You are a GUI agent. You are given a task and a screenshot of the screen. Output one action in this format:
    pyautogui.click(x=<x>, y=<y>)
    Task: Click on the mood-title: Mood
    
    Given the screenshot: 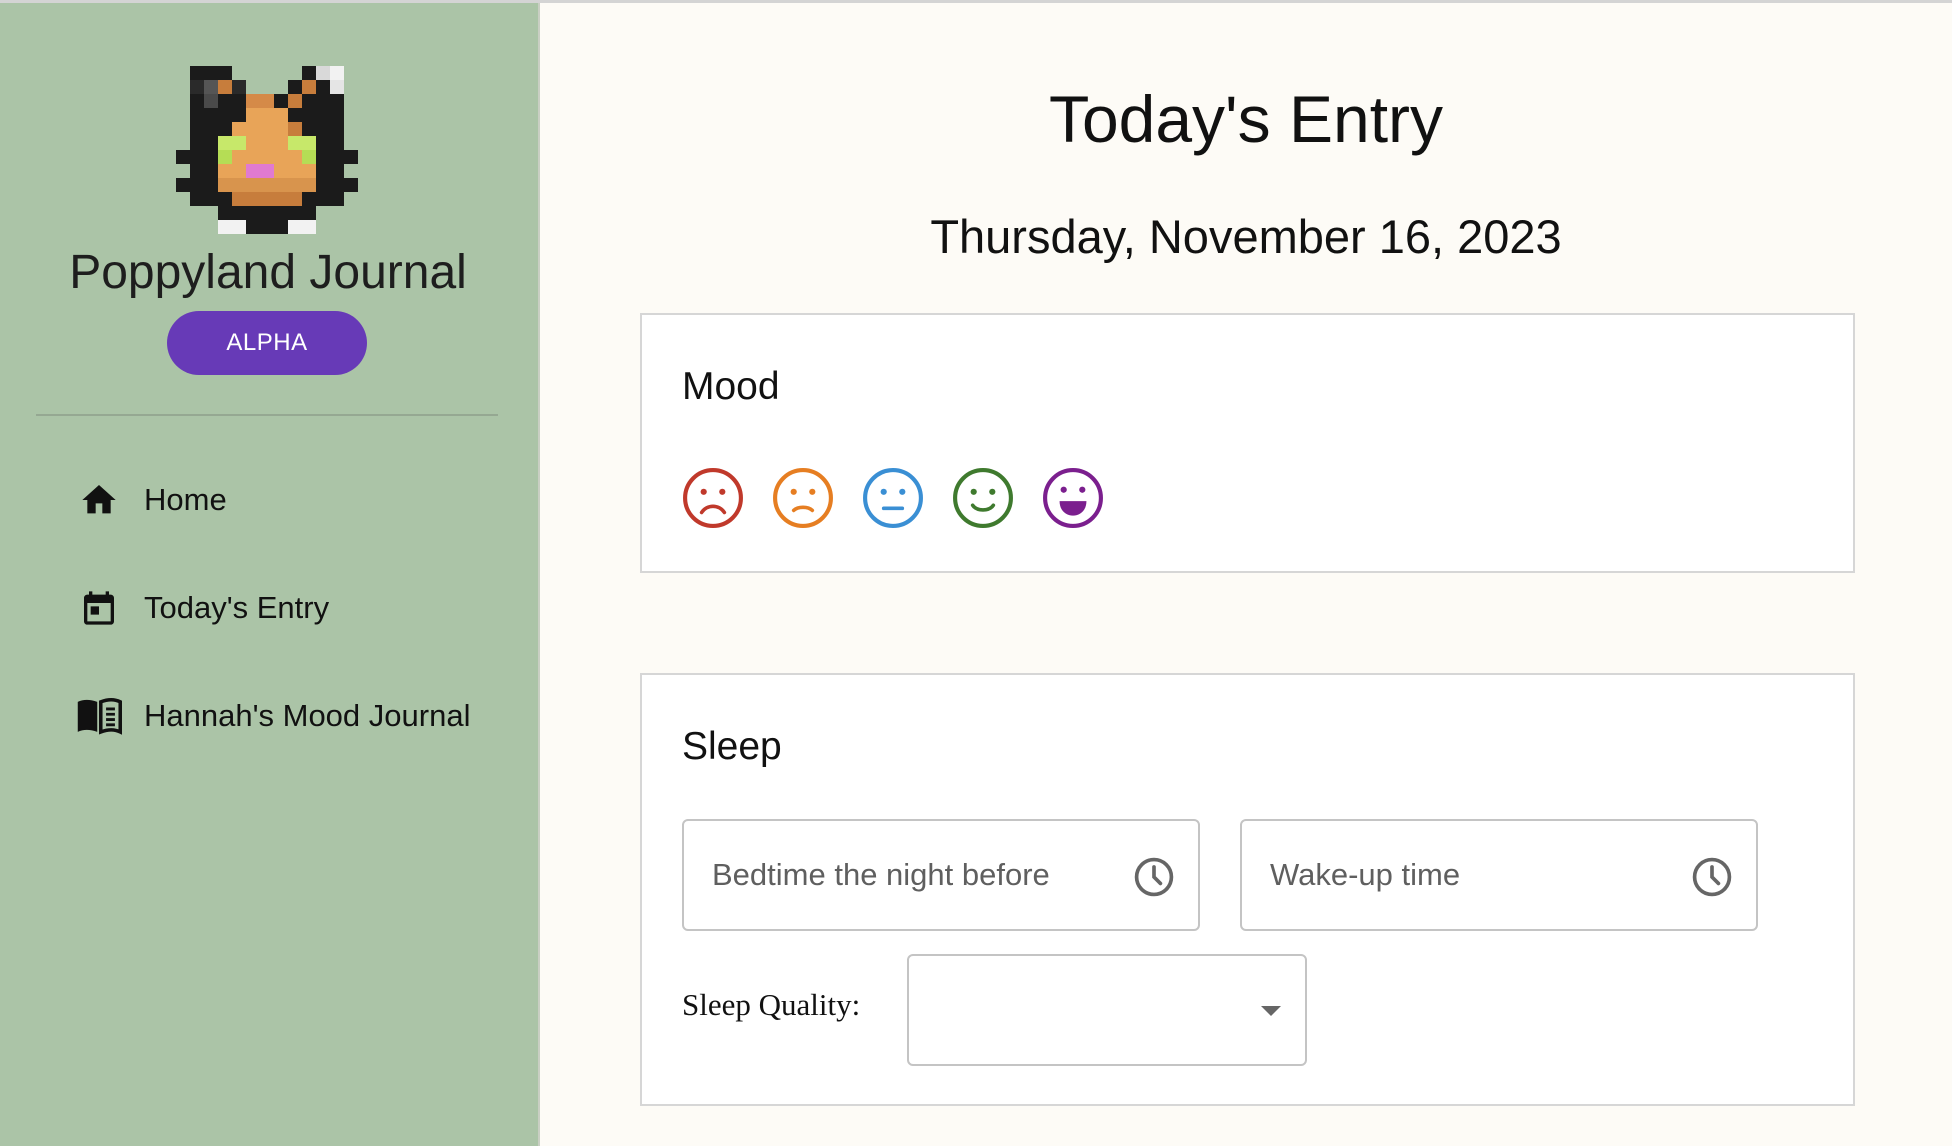 What is the action you would take?
    pyautogui.click(x=731, y=386)
    